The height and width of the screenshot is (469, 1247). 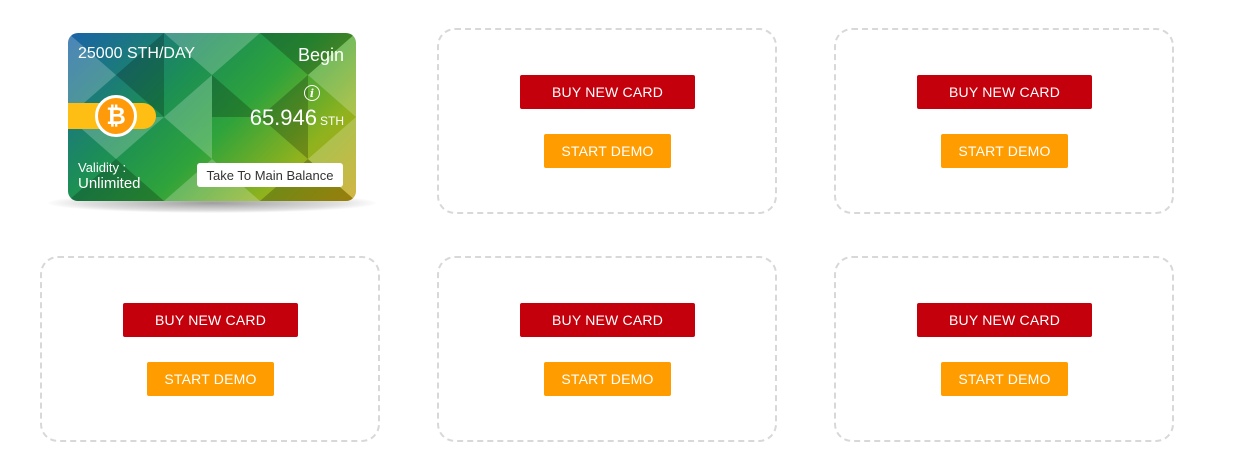 What do you see at coordinates (270, 175) in the screenshot?
I see `take-to-main-balance-button: Take To Main Balance` at bounding box center [270, 175].